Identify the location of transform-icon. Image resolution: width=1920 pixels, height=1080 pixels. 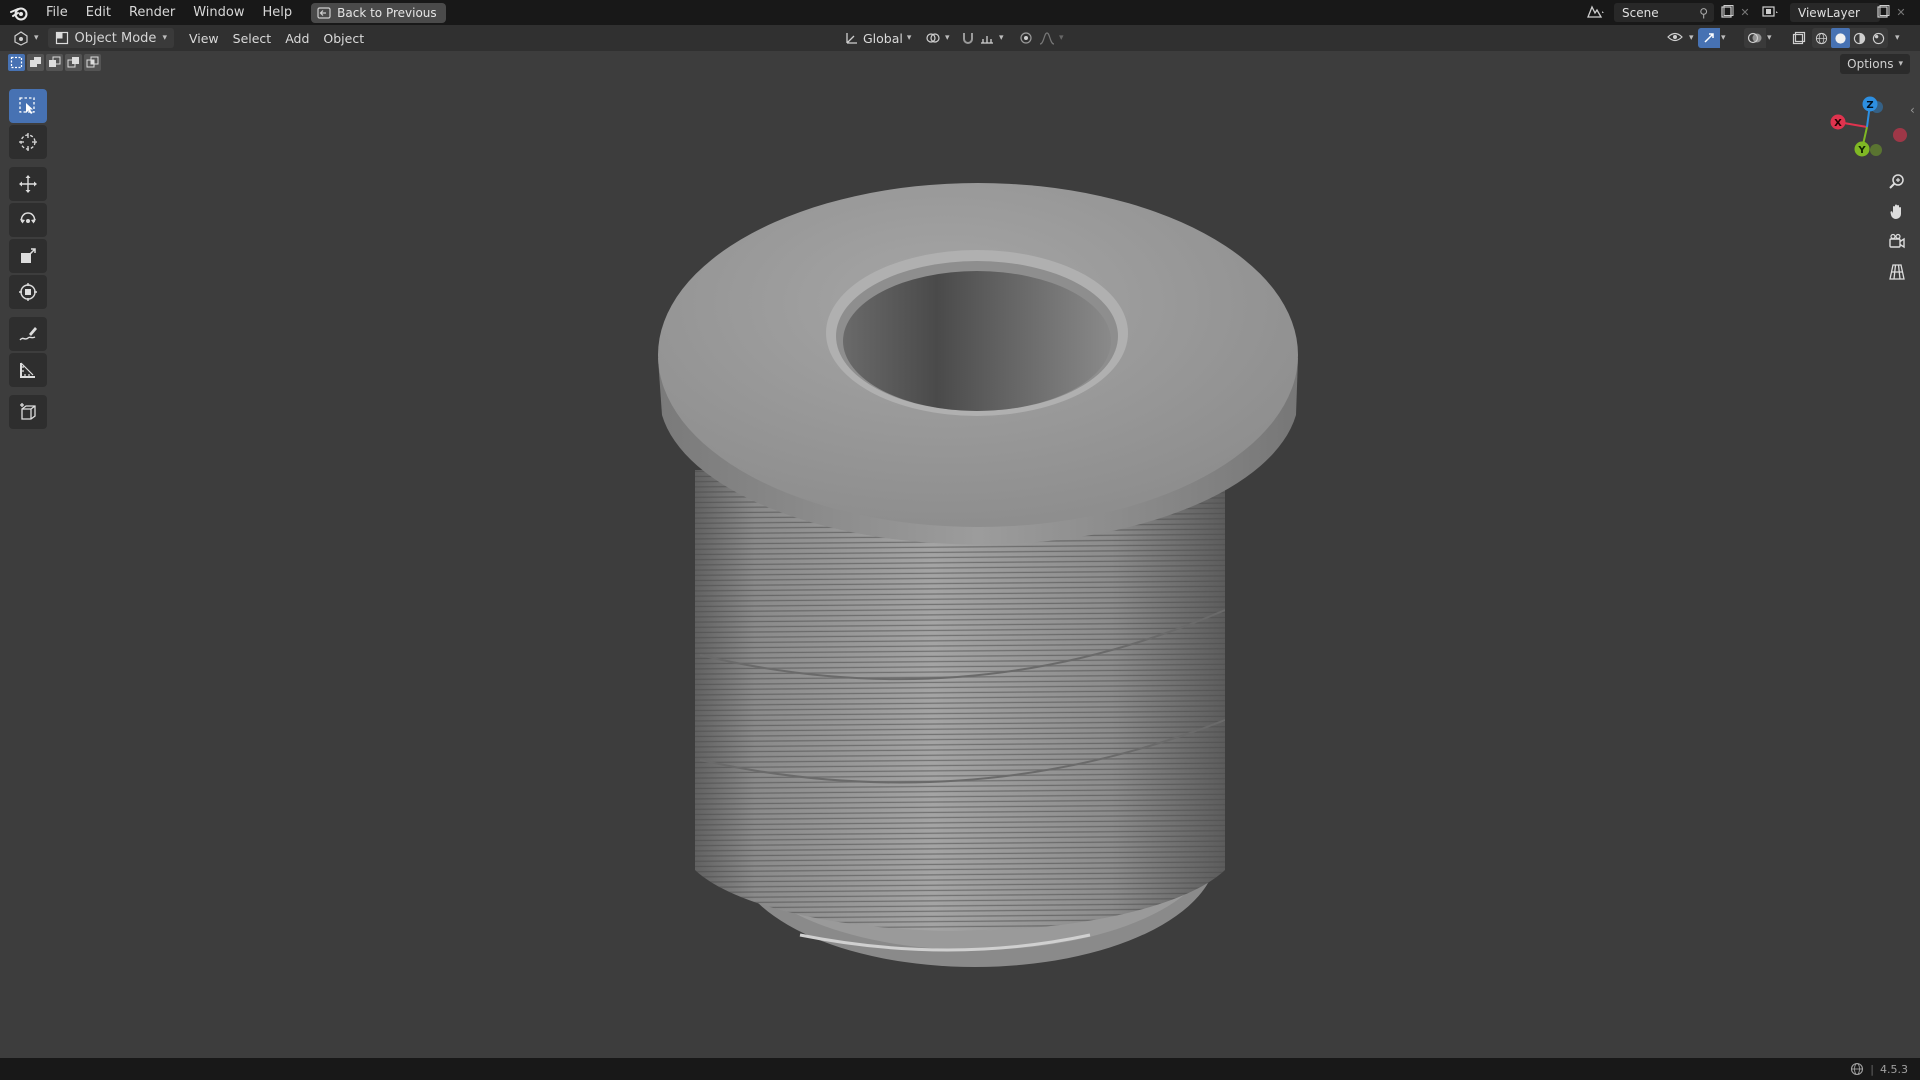
(28, 292).